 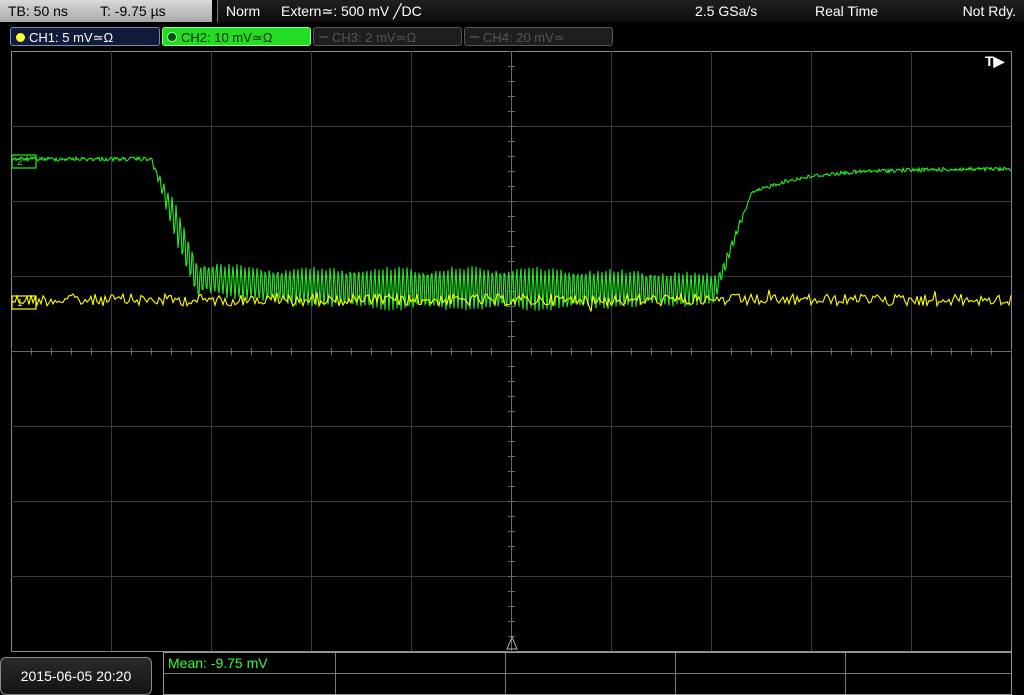 What do you see at coordinates (995, 61) in the screenshot?
I see `trigger-position-marker: T▶` at bounding box center [995, 61].